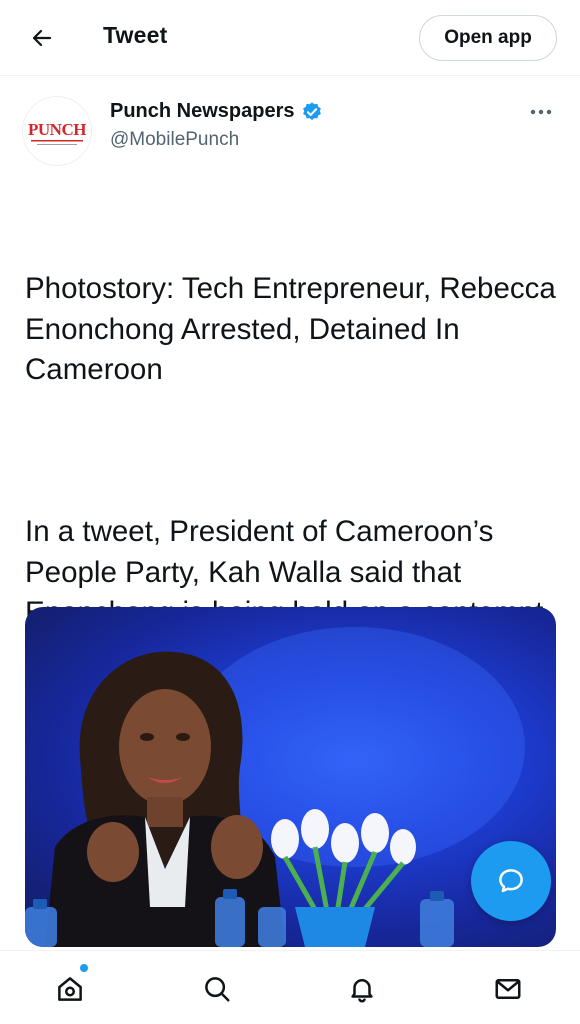  What do you see at coordinates (84, 968) in the screenshot?
I see `home-unread-dot` at bounding box center [84, 968].